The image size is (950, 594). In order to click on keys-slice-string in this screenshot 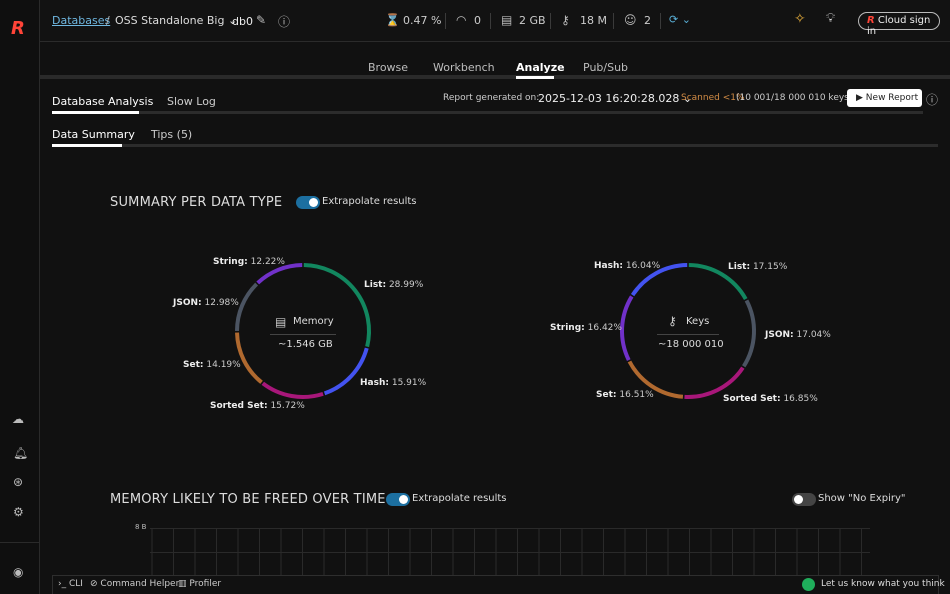, I will do `click(627, 328)`.